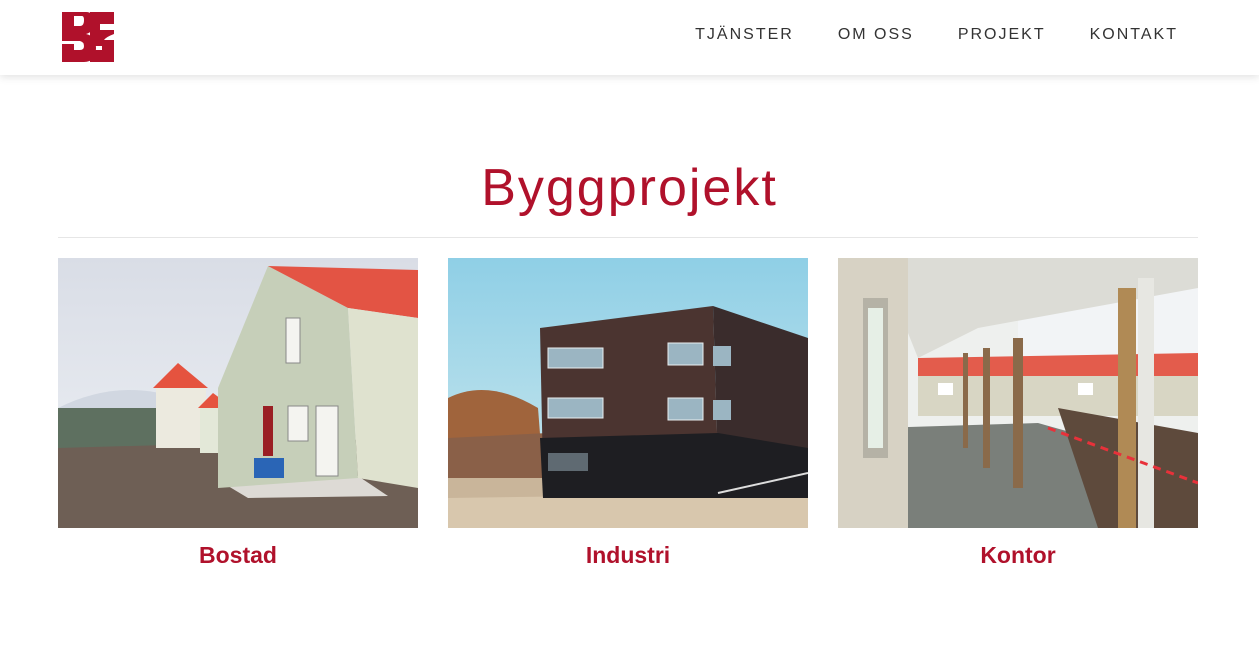 The image size is (1259, 654). What do you see at coordinates (238, 555) in the screenshot?
I see `project-label-bostad: Bostad` at bounding box center [238, 555].